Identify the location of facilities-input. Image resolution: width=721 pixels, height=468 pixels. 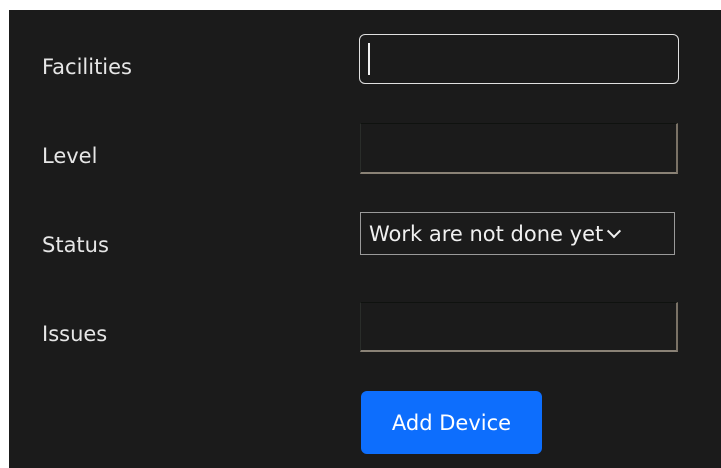
(519, 59).